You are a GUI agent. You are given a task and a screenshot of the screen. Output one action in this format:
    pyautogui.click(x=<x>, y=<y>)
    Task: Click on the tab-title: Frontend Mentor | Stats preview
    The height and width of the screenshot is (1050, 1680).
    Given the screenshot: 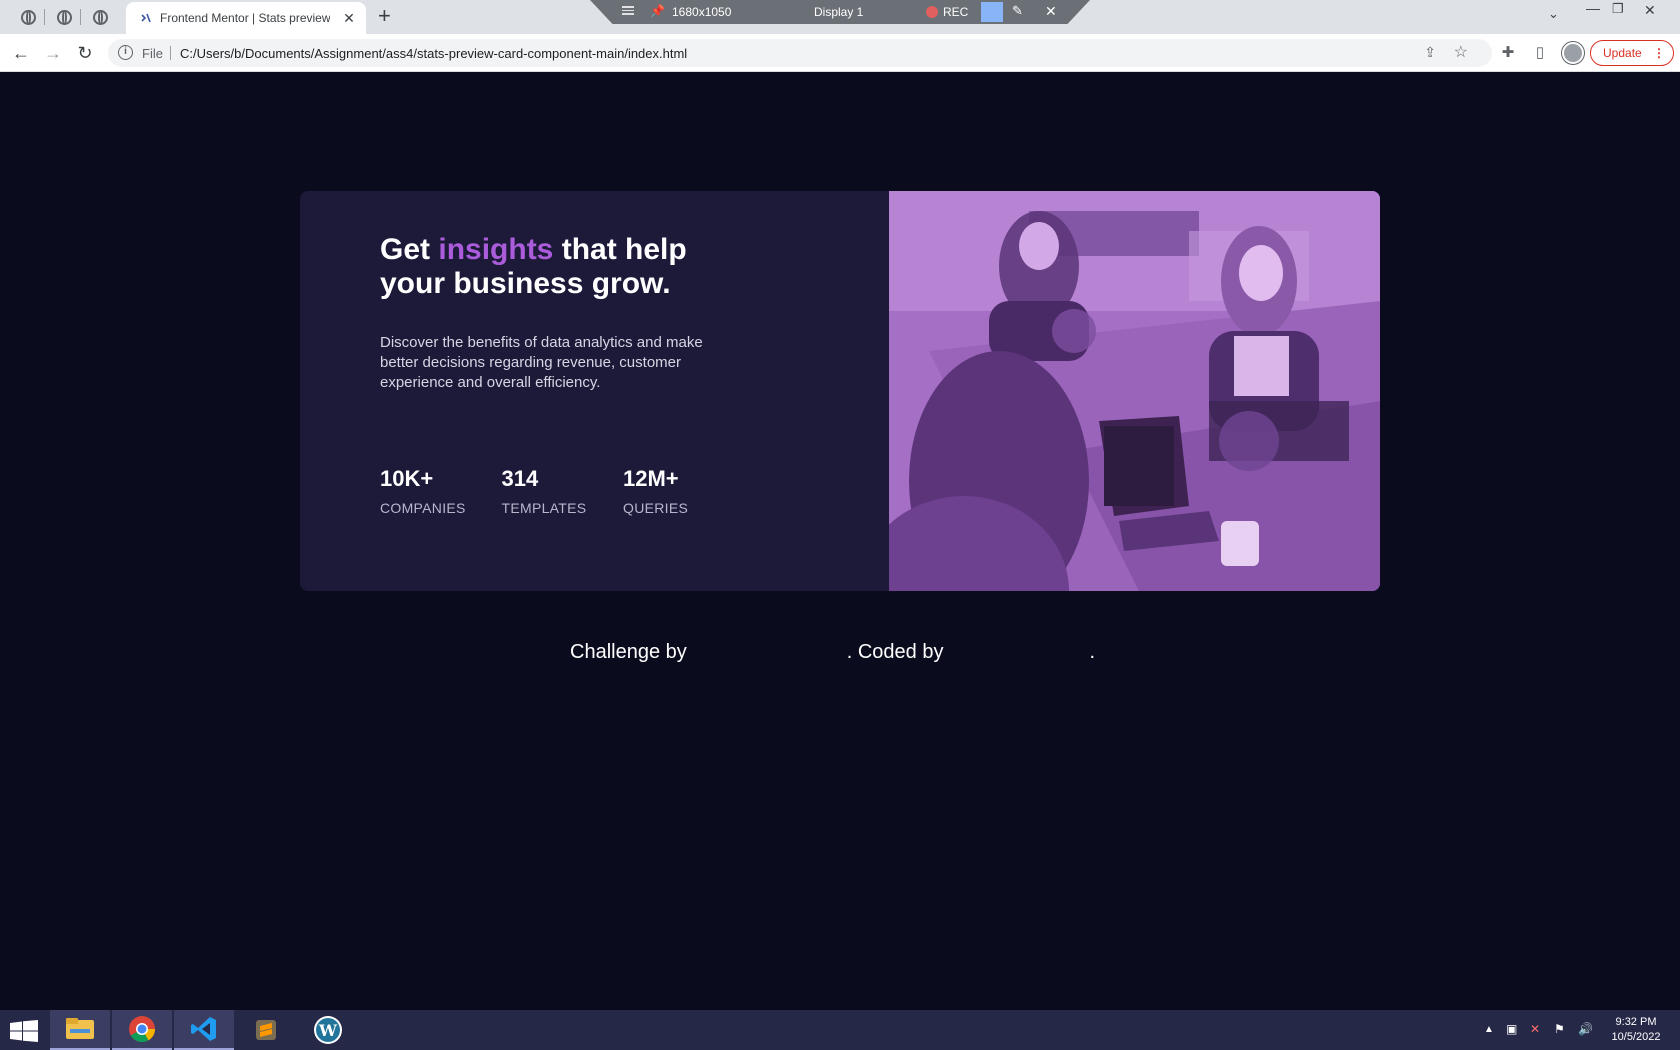 What is the action you would take?
    pyautogui.click(x=245, y=18)
    